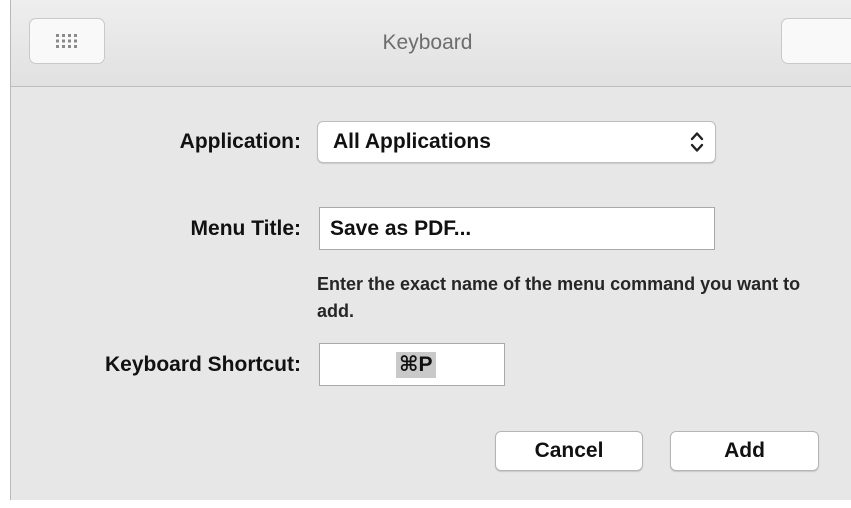 This screenshot has width=851, height=508. Describe the element at coordinates (697, 142) in the screenshot. I see `chevron-up-down-icon` at that location.